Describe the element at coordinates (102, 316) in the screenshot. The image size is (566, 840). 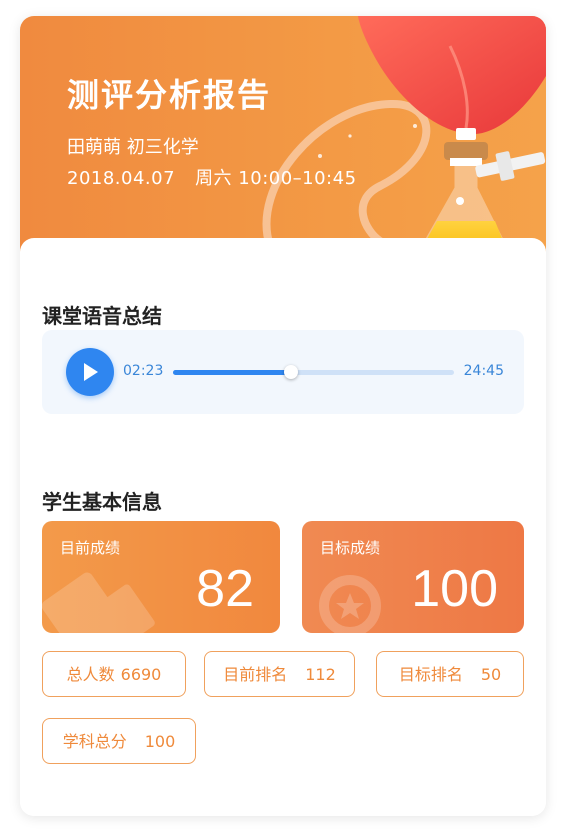
I see `audio-section-title: 课堂语音总结` at that location.